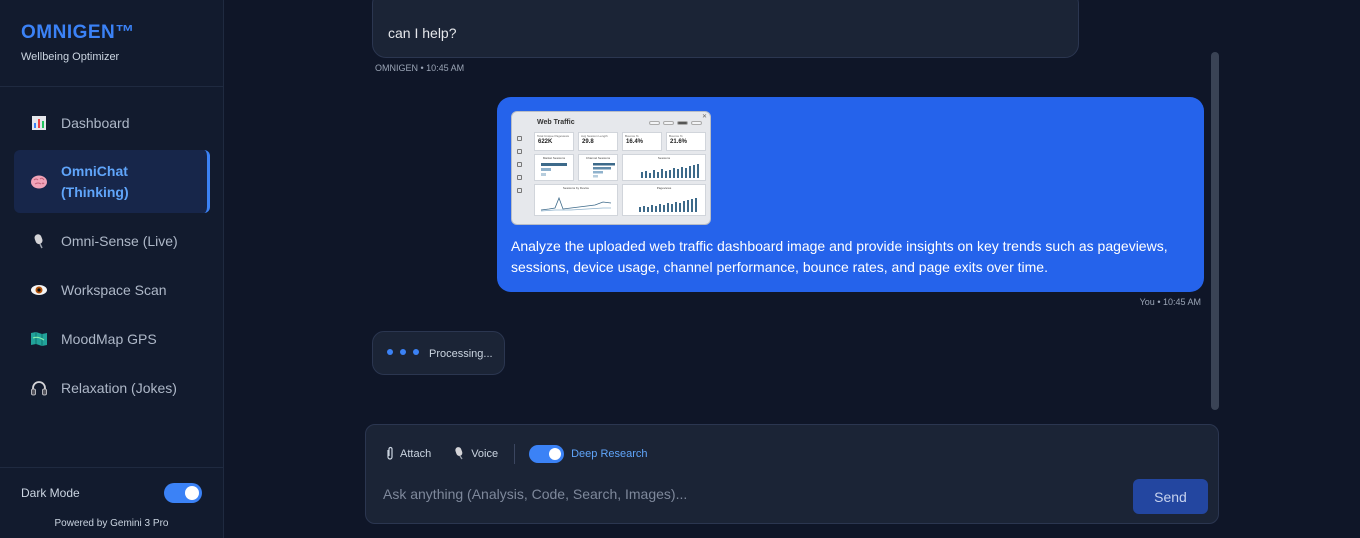  I want to click on sidebar-item-label: Workspace Scan, so click(114, 289).